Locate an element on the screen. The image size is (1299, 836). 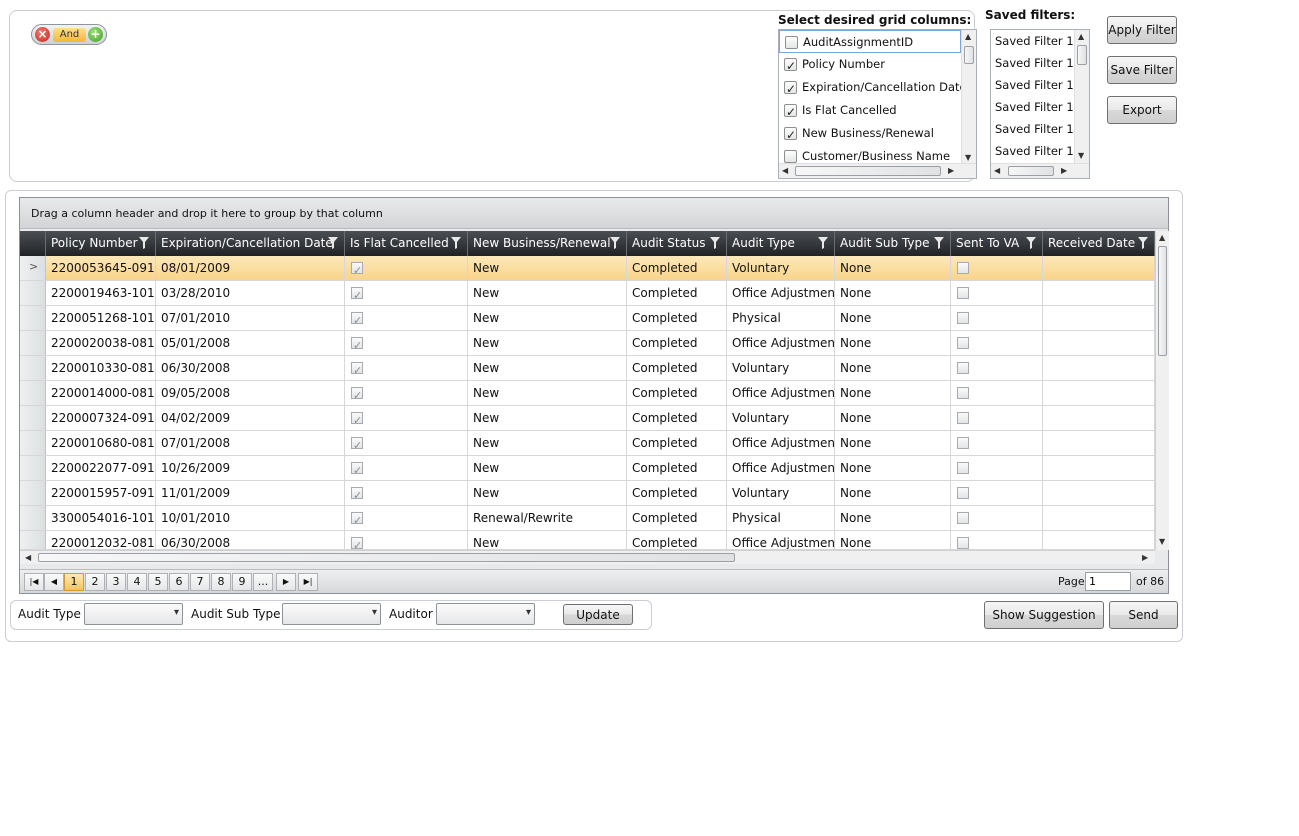
previous-page-icon: ◀ is located at coordinates (54, 582).